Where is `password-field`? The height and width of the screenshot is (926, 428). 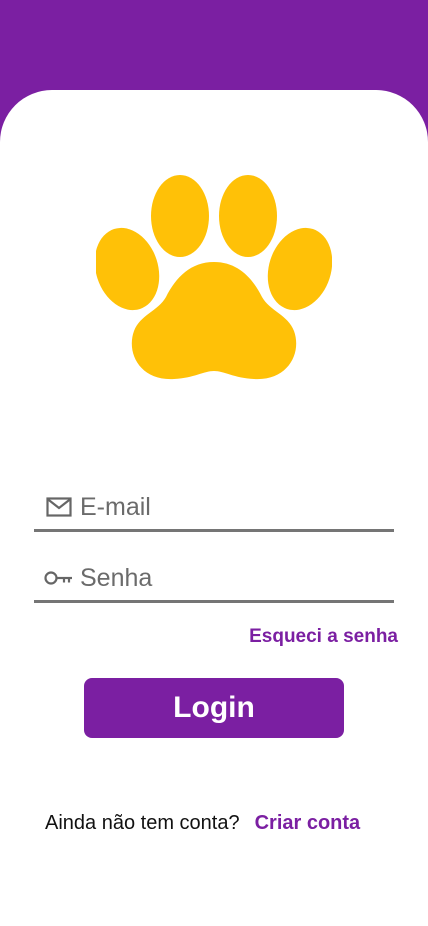
password-field is located at coordinates (214, 579).